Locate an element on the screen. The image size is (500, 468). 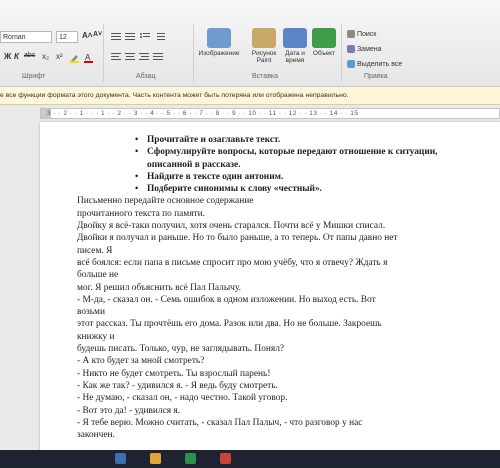
insert-object-label: Объект is located at coordinates (324, 53).